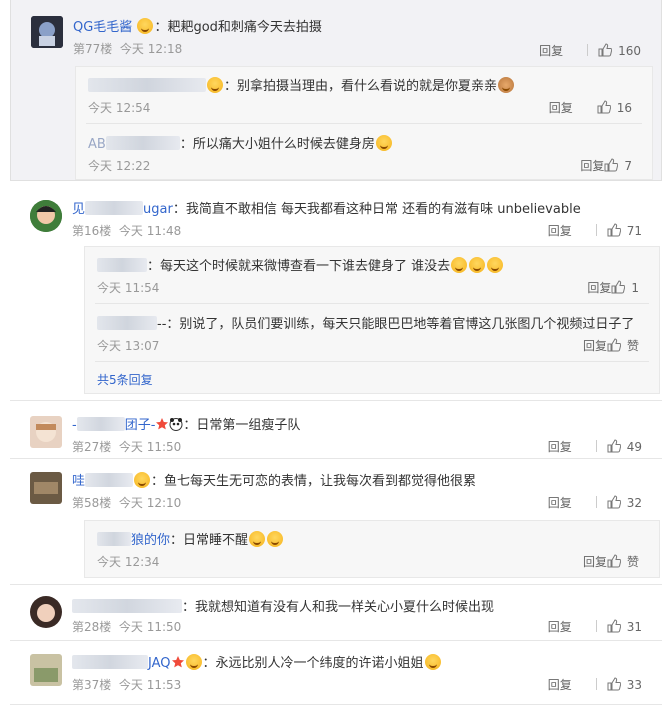 This screenshot has width=672, height=712. I want to click on floor-number: 第16楼, so click(92, 231).